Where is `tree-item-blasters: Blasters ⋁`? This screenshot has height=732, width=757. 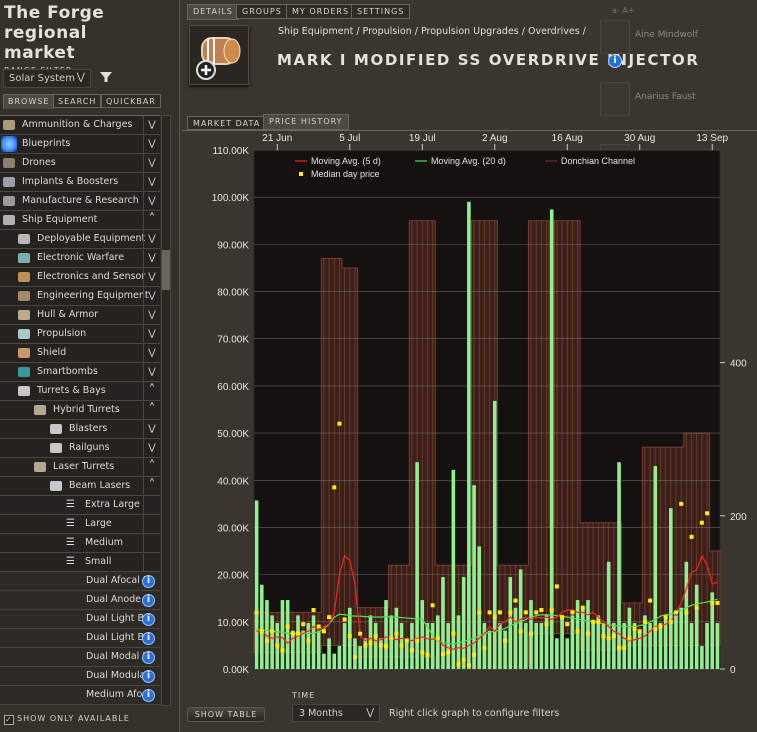
tree-item-blasters: Blasters ⋁ is located at coordinates (80, 429).